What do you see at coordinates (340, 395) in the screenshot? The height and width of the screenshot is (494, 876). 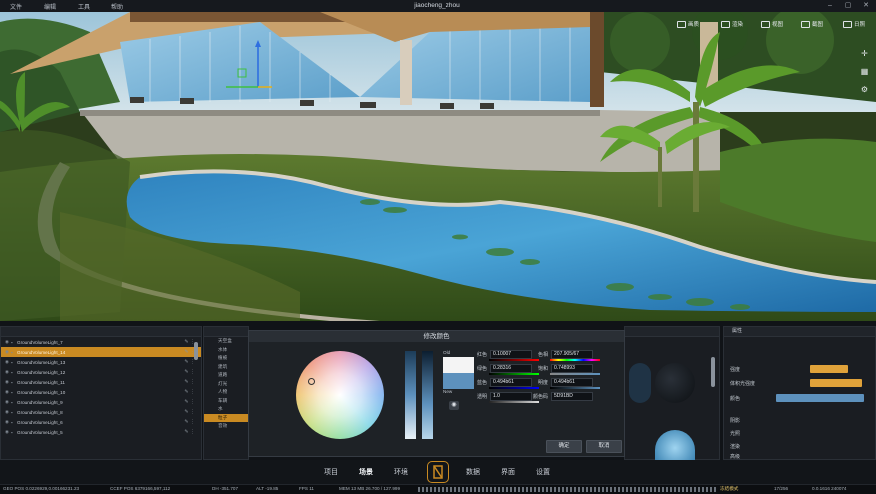 I see `color-wheel` at bounding box center [340, 395].